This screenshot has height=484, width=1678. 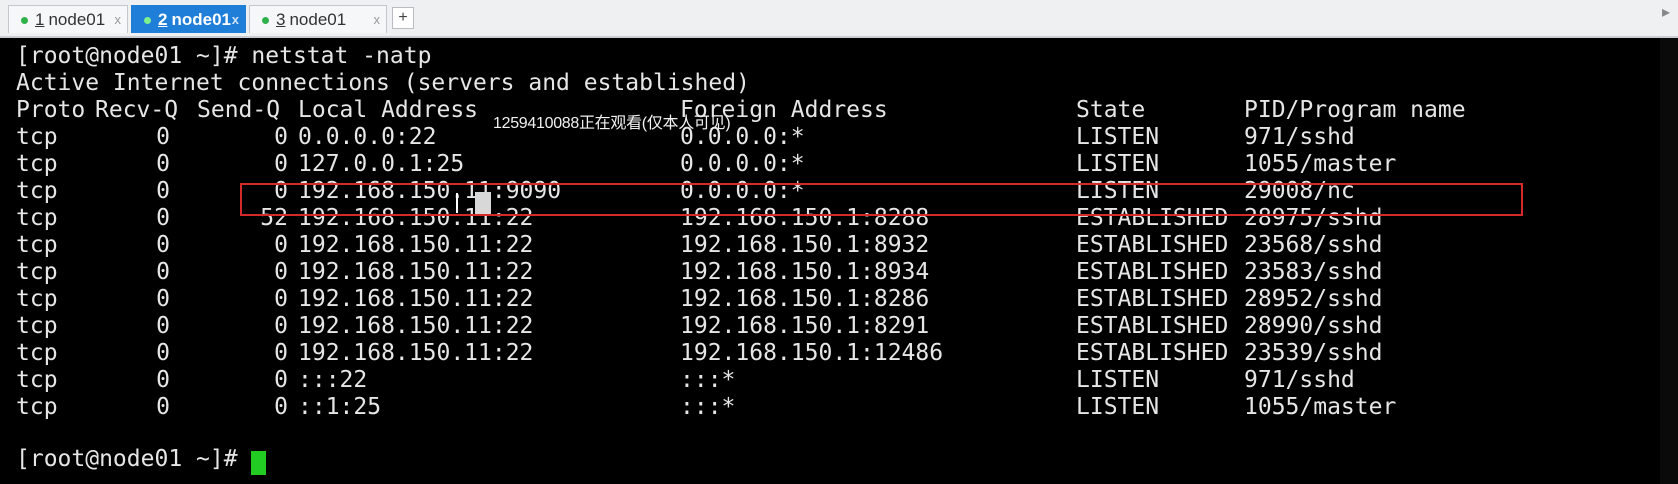 I want to click on tab-1: 1 node01 x, so click(x=68, y=19).